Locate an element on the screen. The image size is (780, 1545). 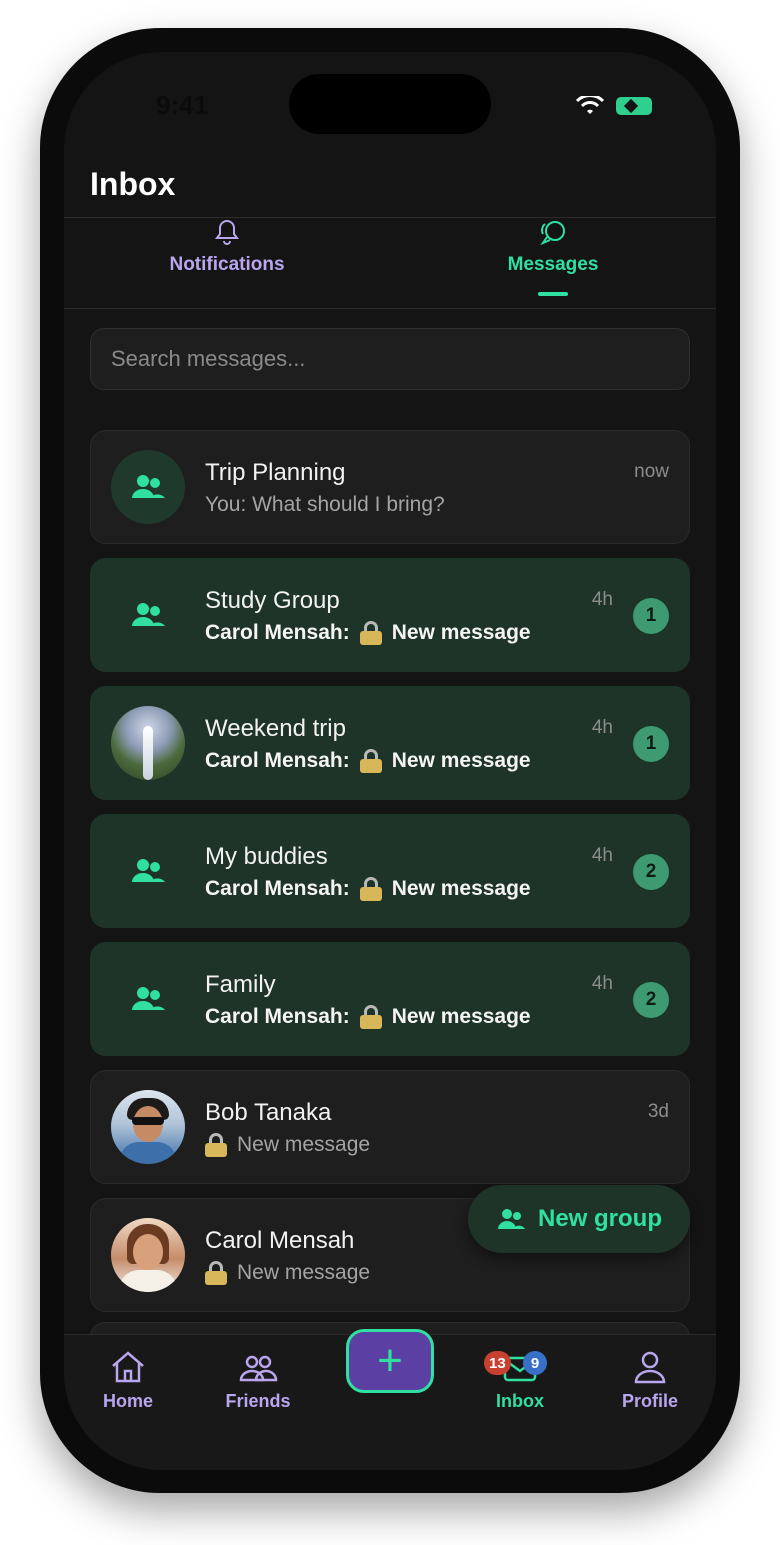
conversation-item: Bob Tanaka New message 3d is located at coordinates (390, 1127).